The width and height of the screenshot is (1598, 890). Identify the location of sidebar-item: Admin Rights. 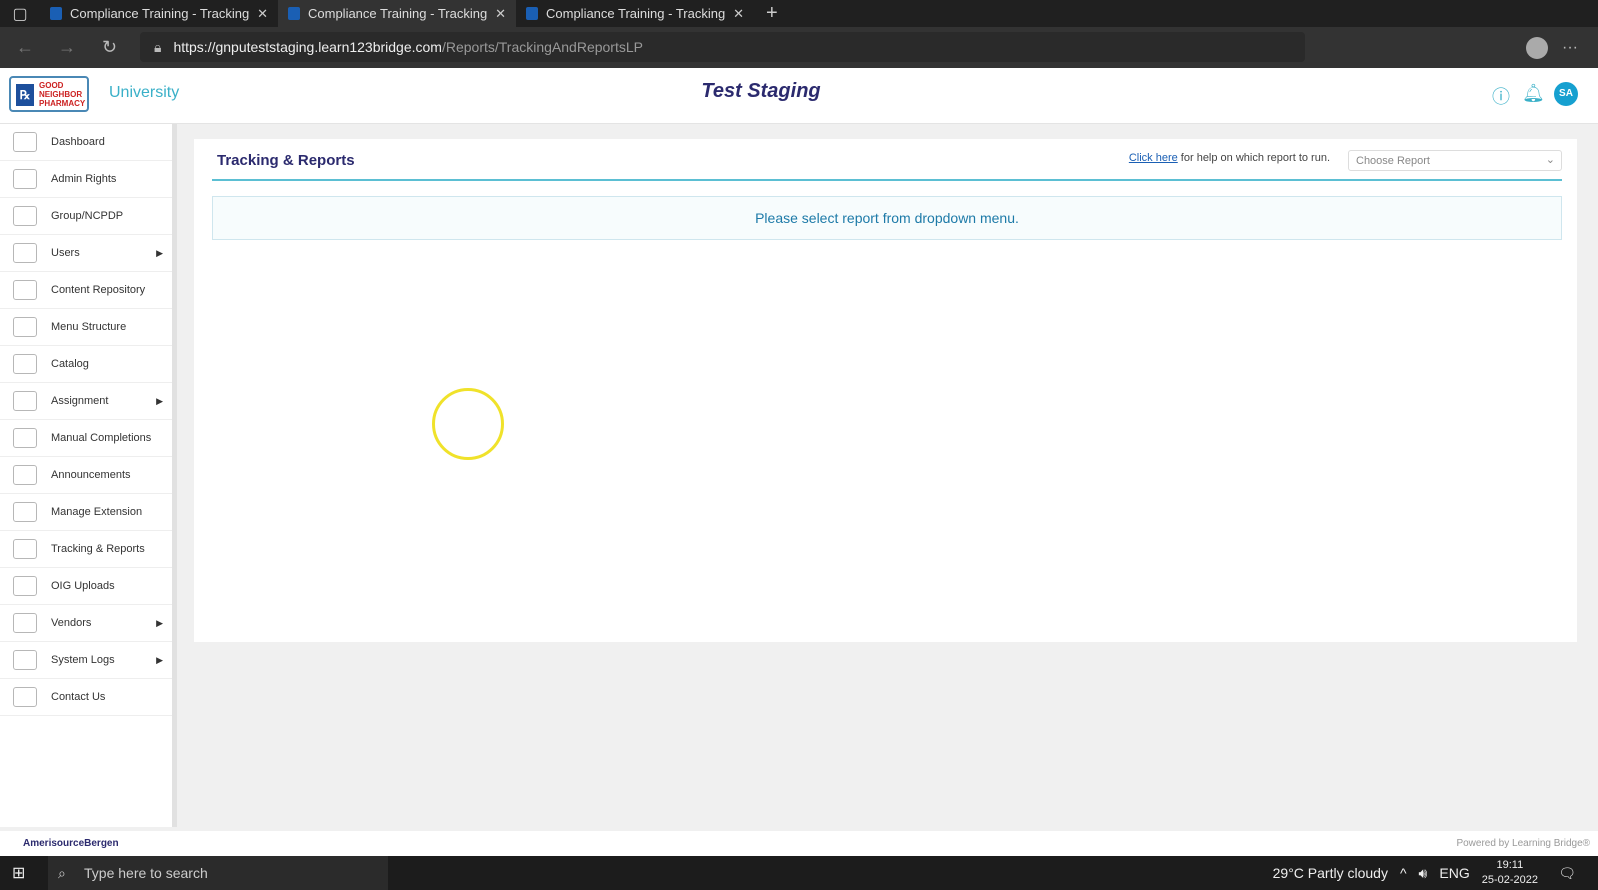
(86, 179).